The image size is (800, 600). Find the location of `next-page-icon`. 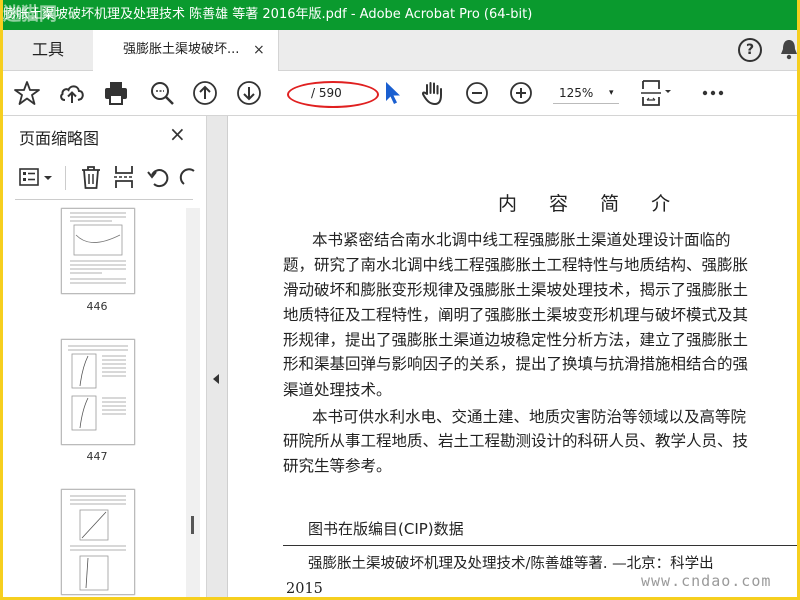

next-page-icon is located at coordinates (249, 93).